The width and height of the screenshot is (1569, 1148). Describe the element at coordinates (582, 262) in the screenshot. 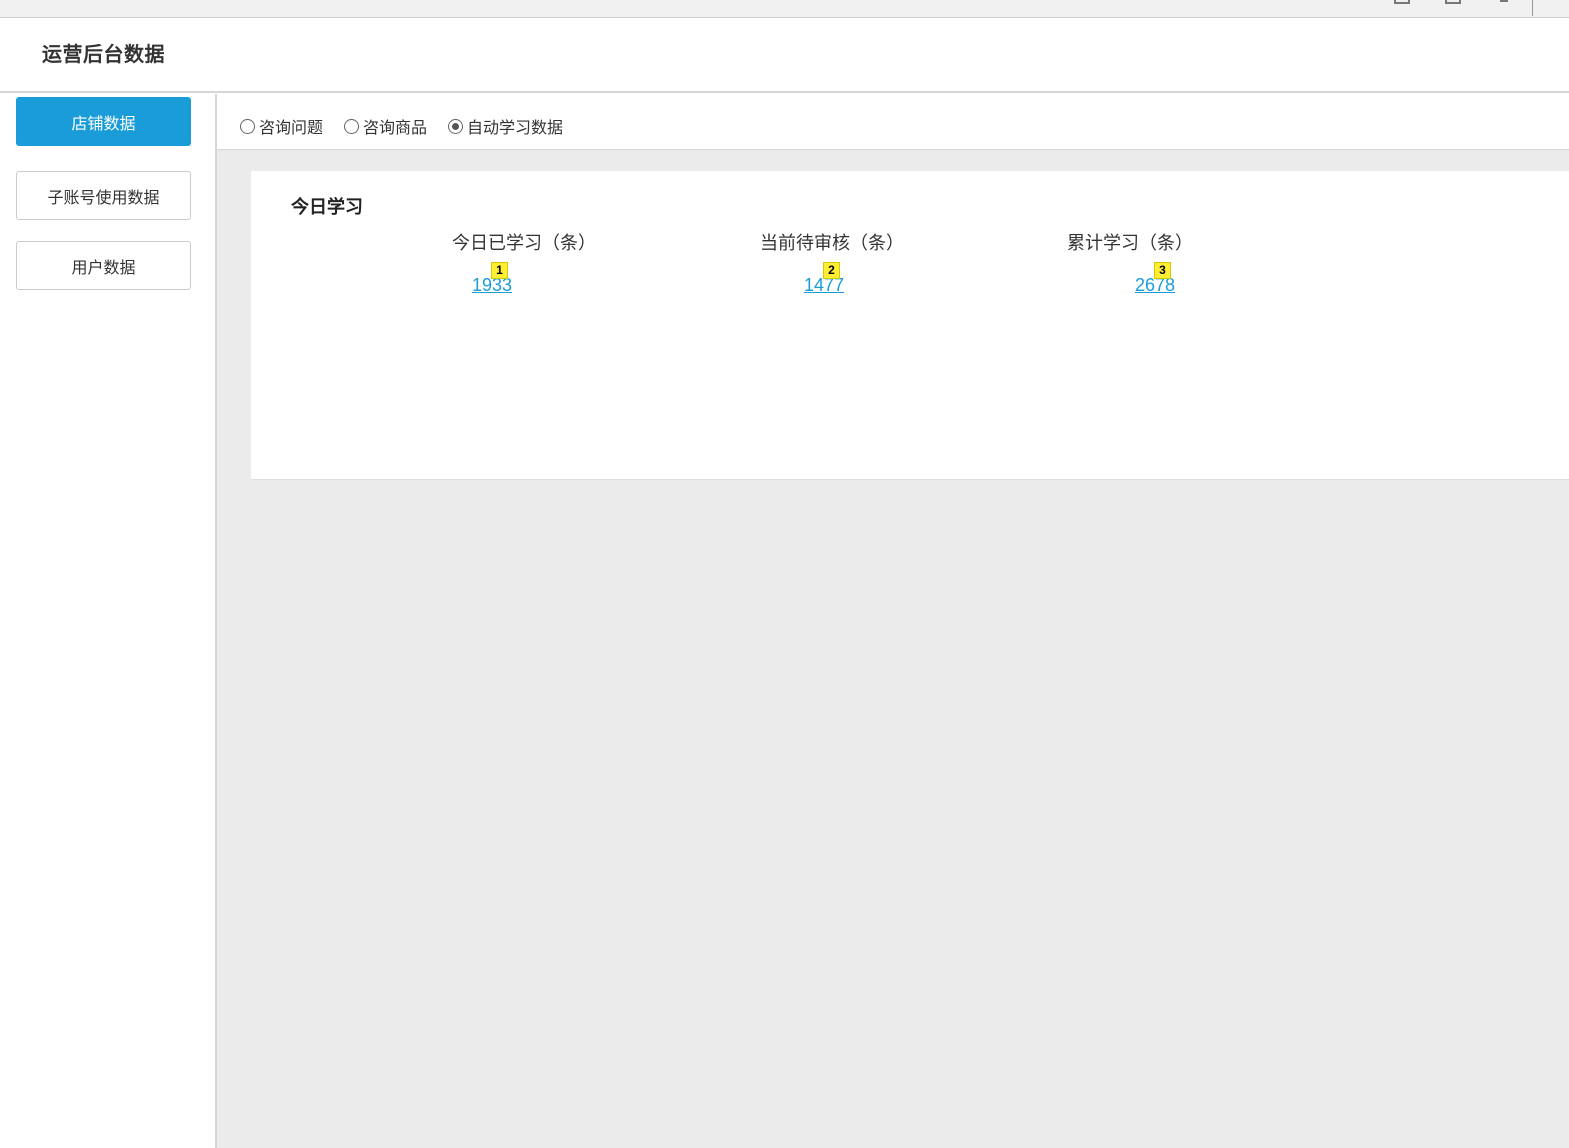

I see `stat-learned-today: 今日已学习（条） 1933 1` at that location.